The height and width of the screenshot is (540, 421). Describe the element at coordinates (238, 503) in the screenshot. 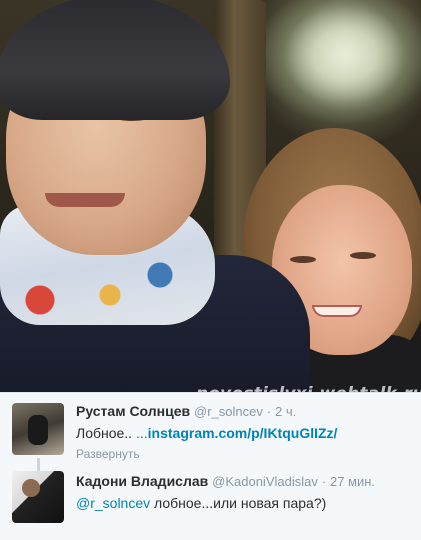

I see `tweet-text-body: лобное...или новая пара?)` at that location.